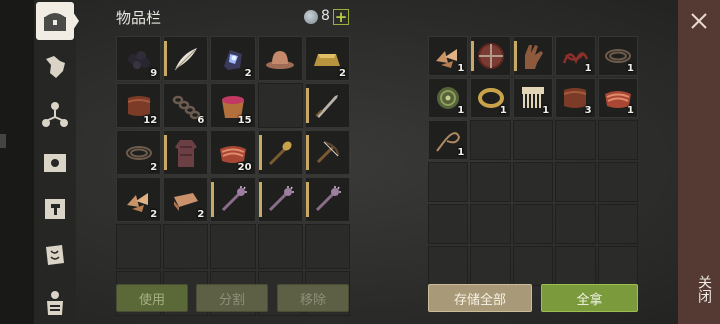 This screenshot has height=324, width=720. What do you see at coordinates (55, 67) in the screenshot?
I see `tab-creatures` at bounding box center [55, 67].